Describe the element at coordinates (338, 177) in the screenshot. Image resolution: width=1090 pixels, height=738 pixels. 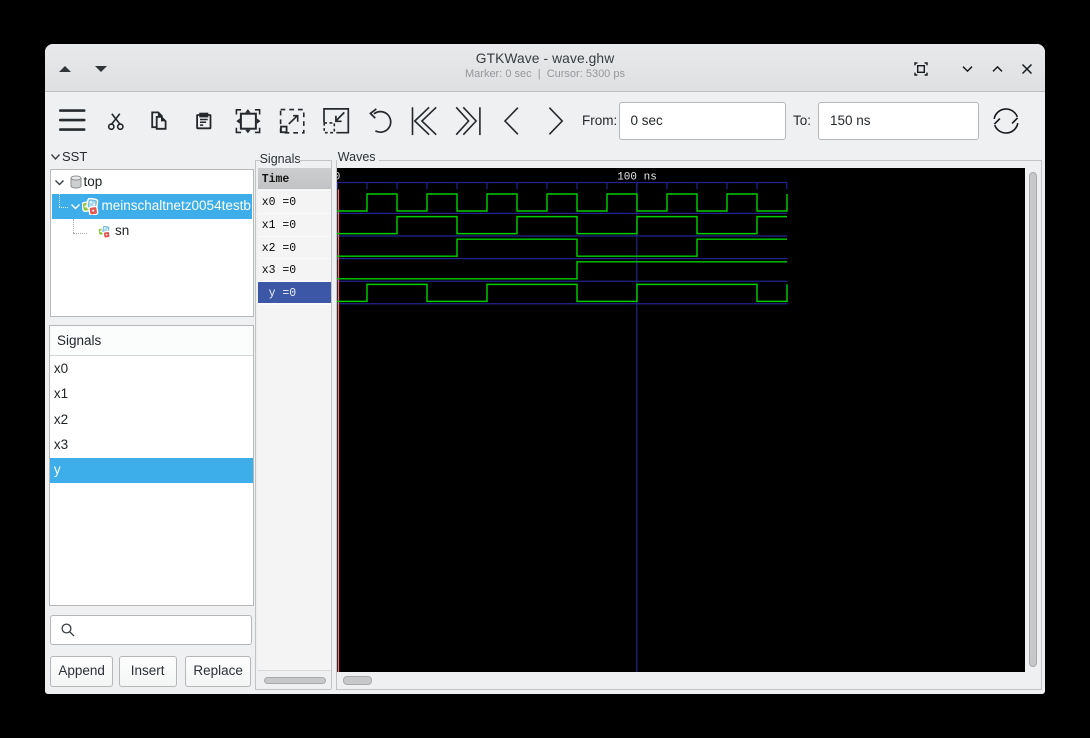
I see `svg-text: 0` at that location.